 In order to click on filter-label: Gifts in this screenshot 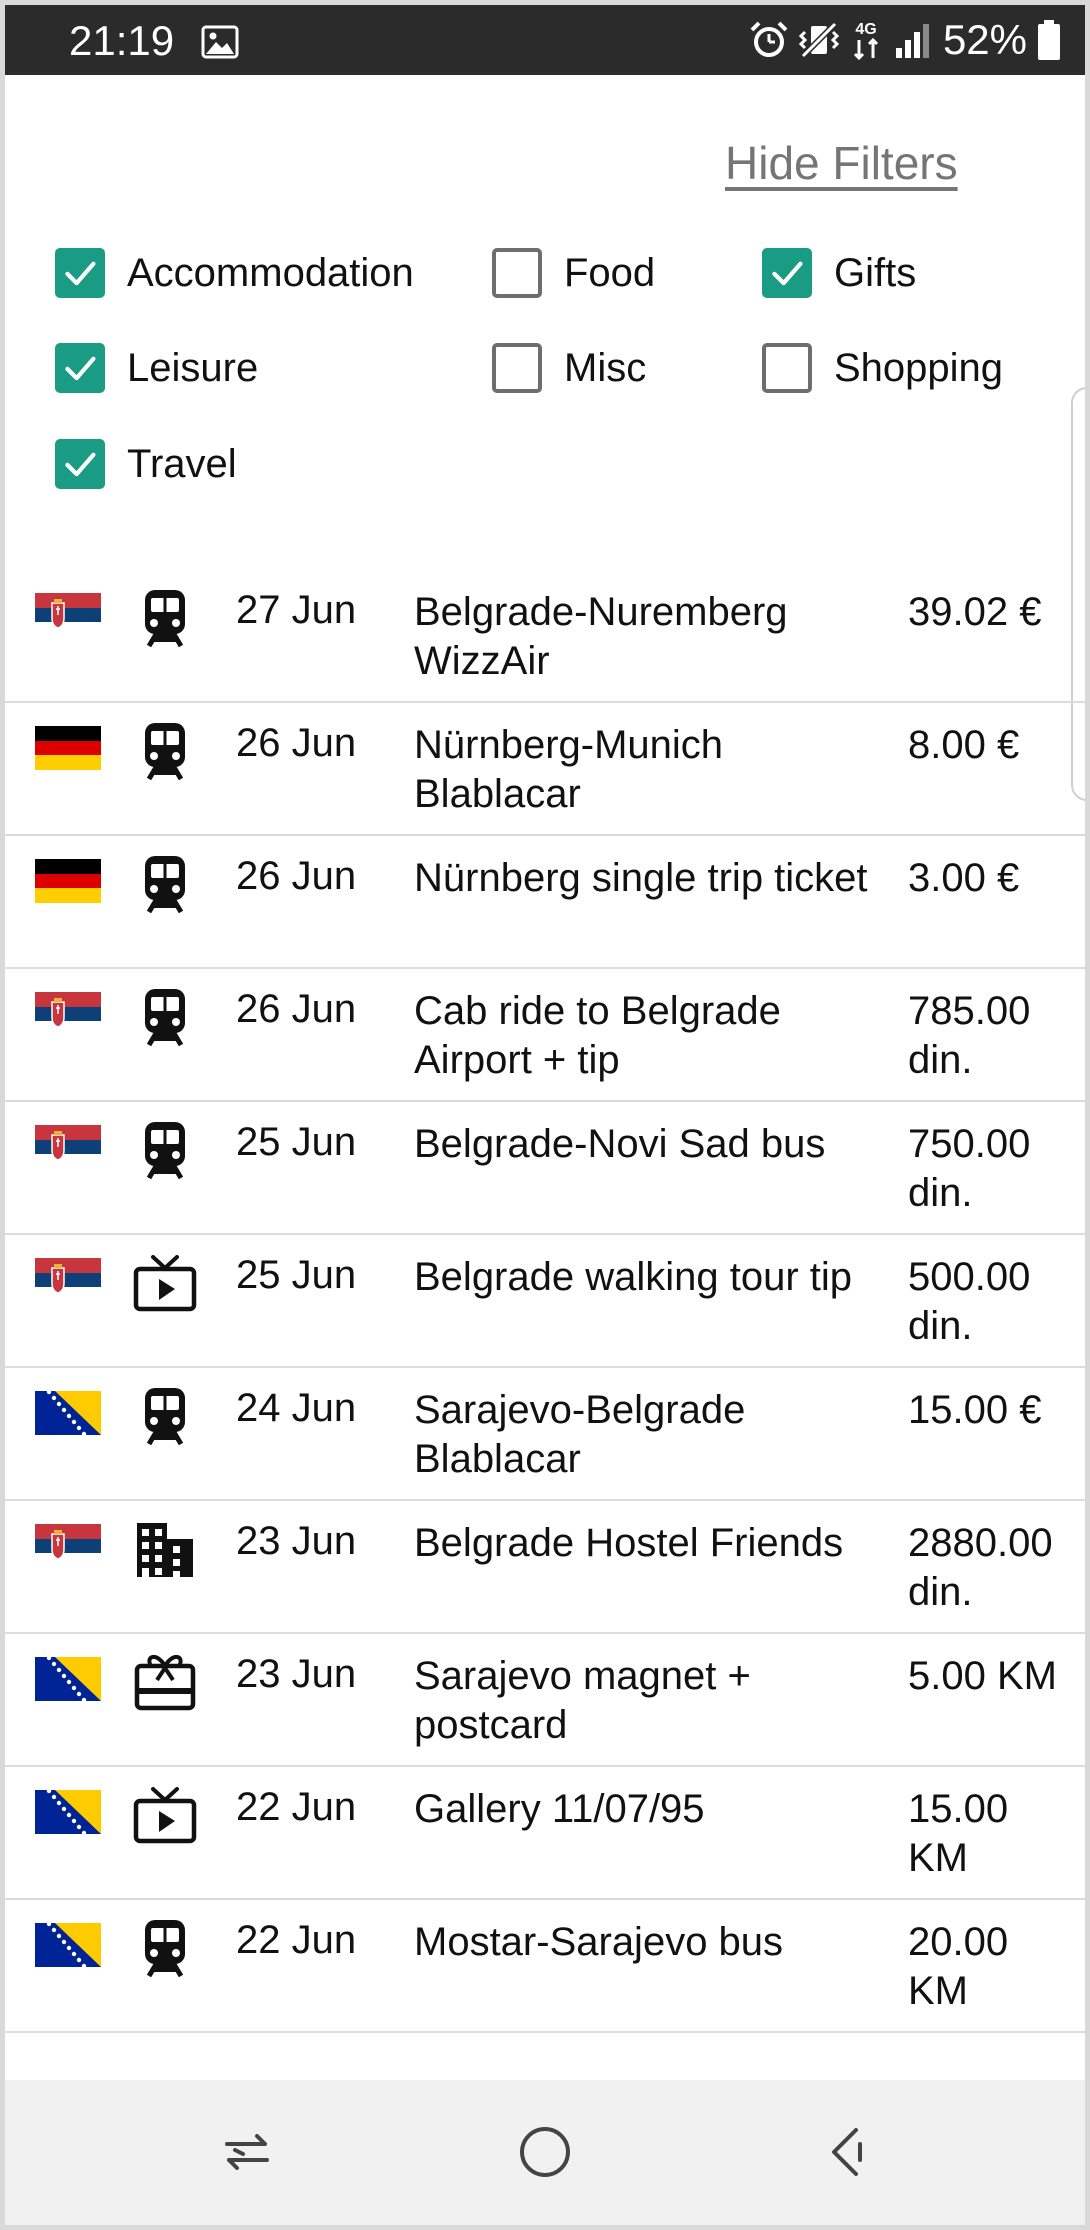, I will do `click(875, 272)`.